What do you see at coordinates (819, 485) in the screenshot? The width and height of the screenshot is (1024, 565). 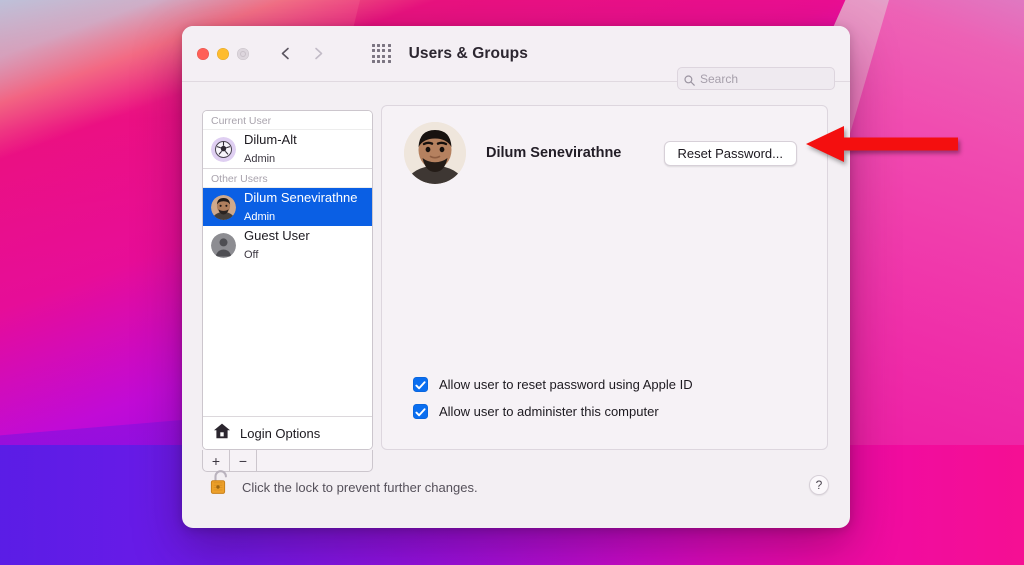 I see `help-button: ?` at bounding box center [819, 485].